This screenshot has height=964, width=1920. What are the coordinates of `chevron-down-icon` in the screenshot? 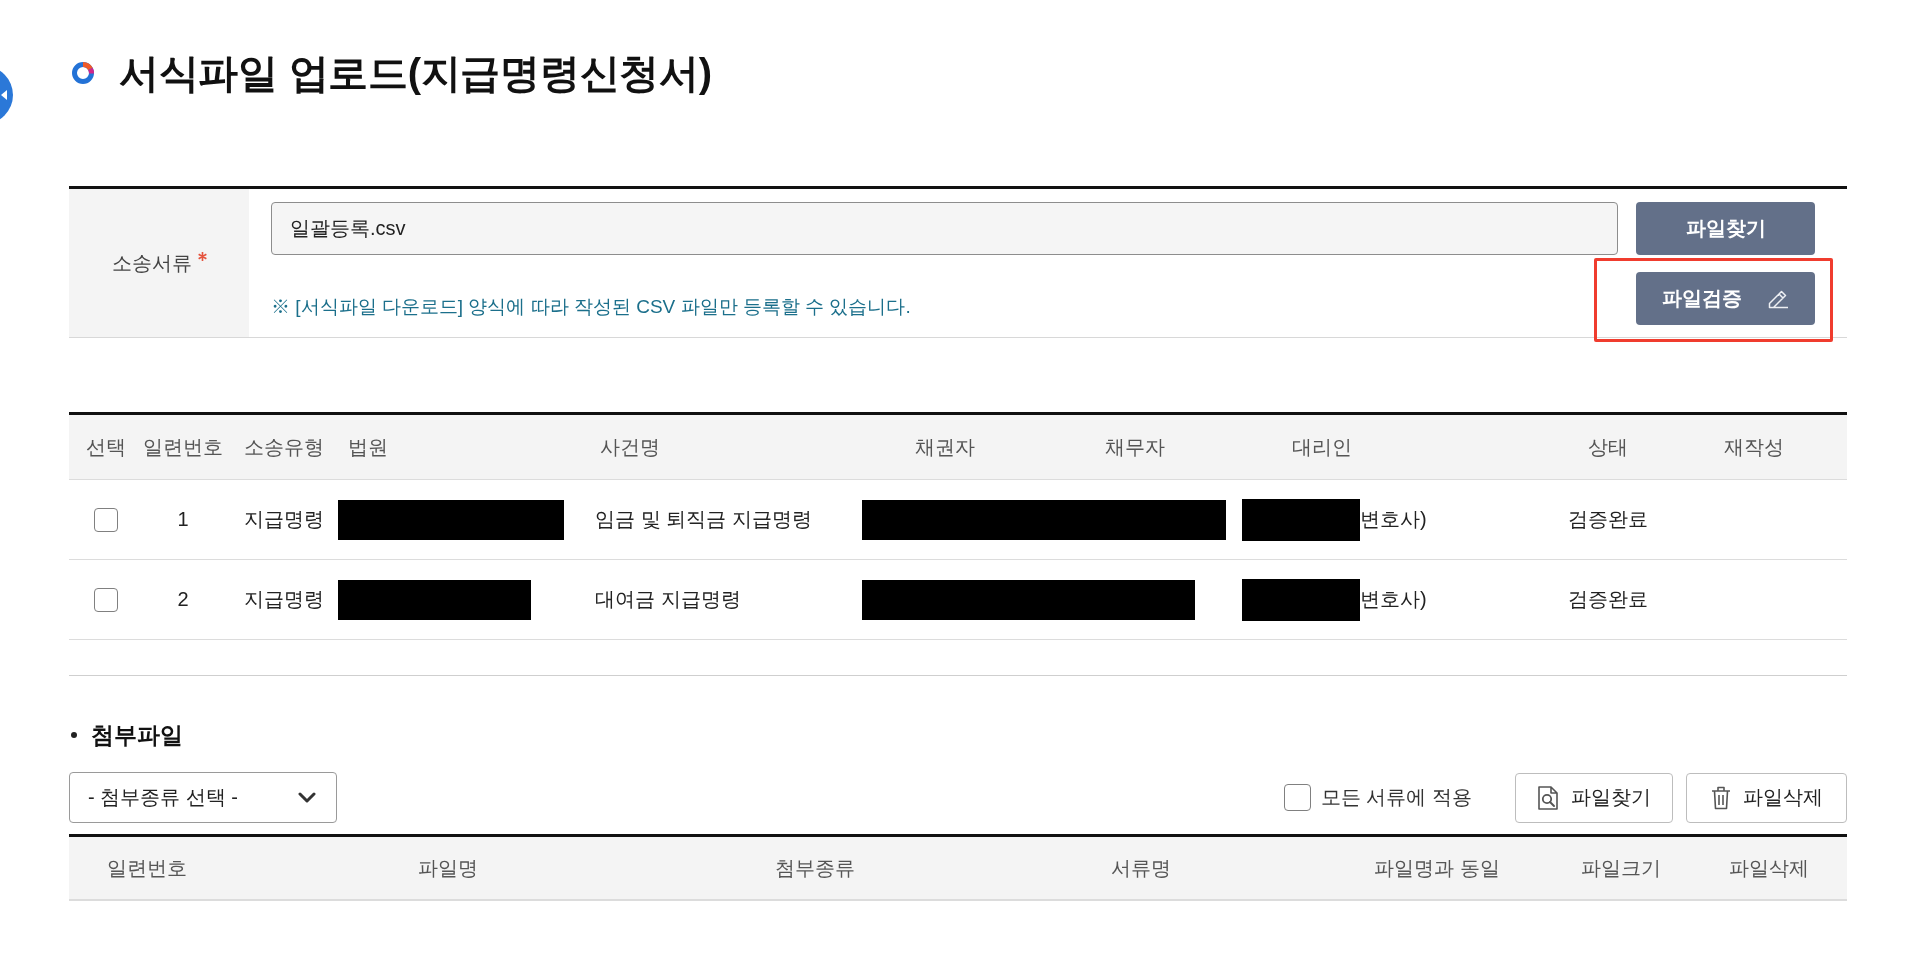 It's located at (307, 797).